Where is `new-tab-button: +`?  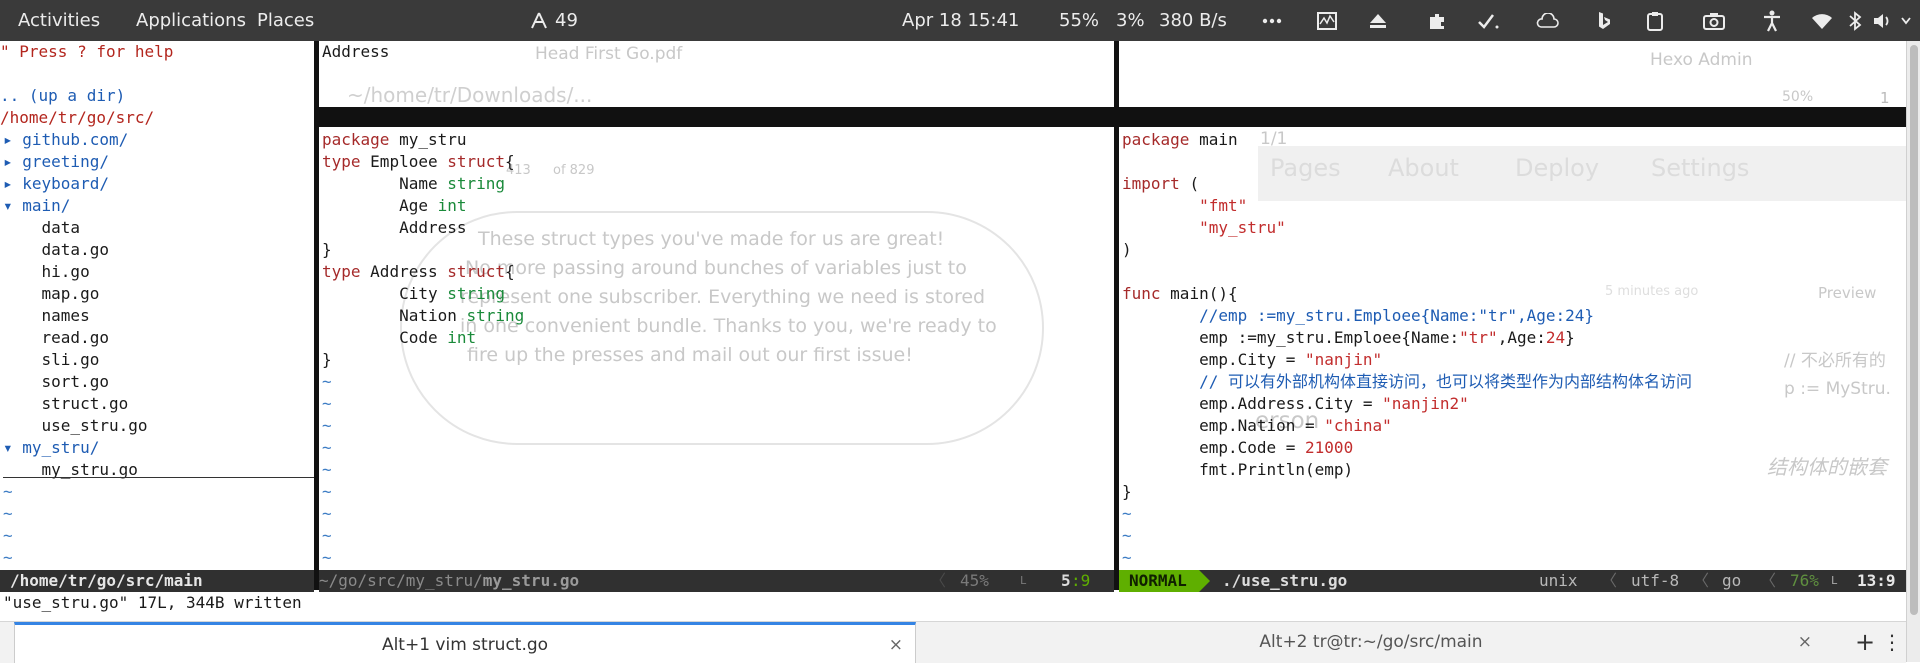
new-tab-button: + is located at coordinates (1865, 642).